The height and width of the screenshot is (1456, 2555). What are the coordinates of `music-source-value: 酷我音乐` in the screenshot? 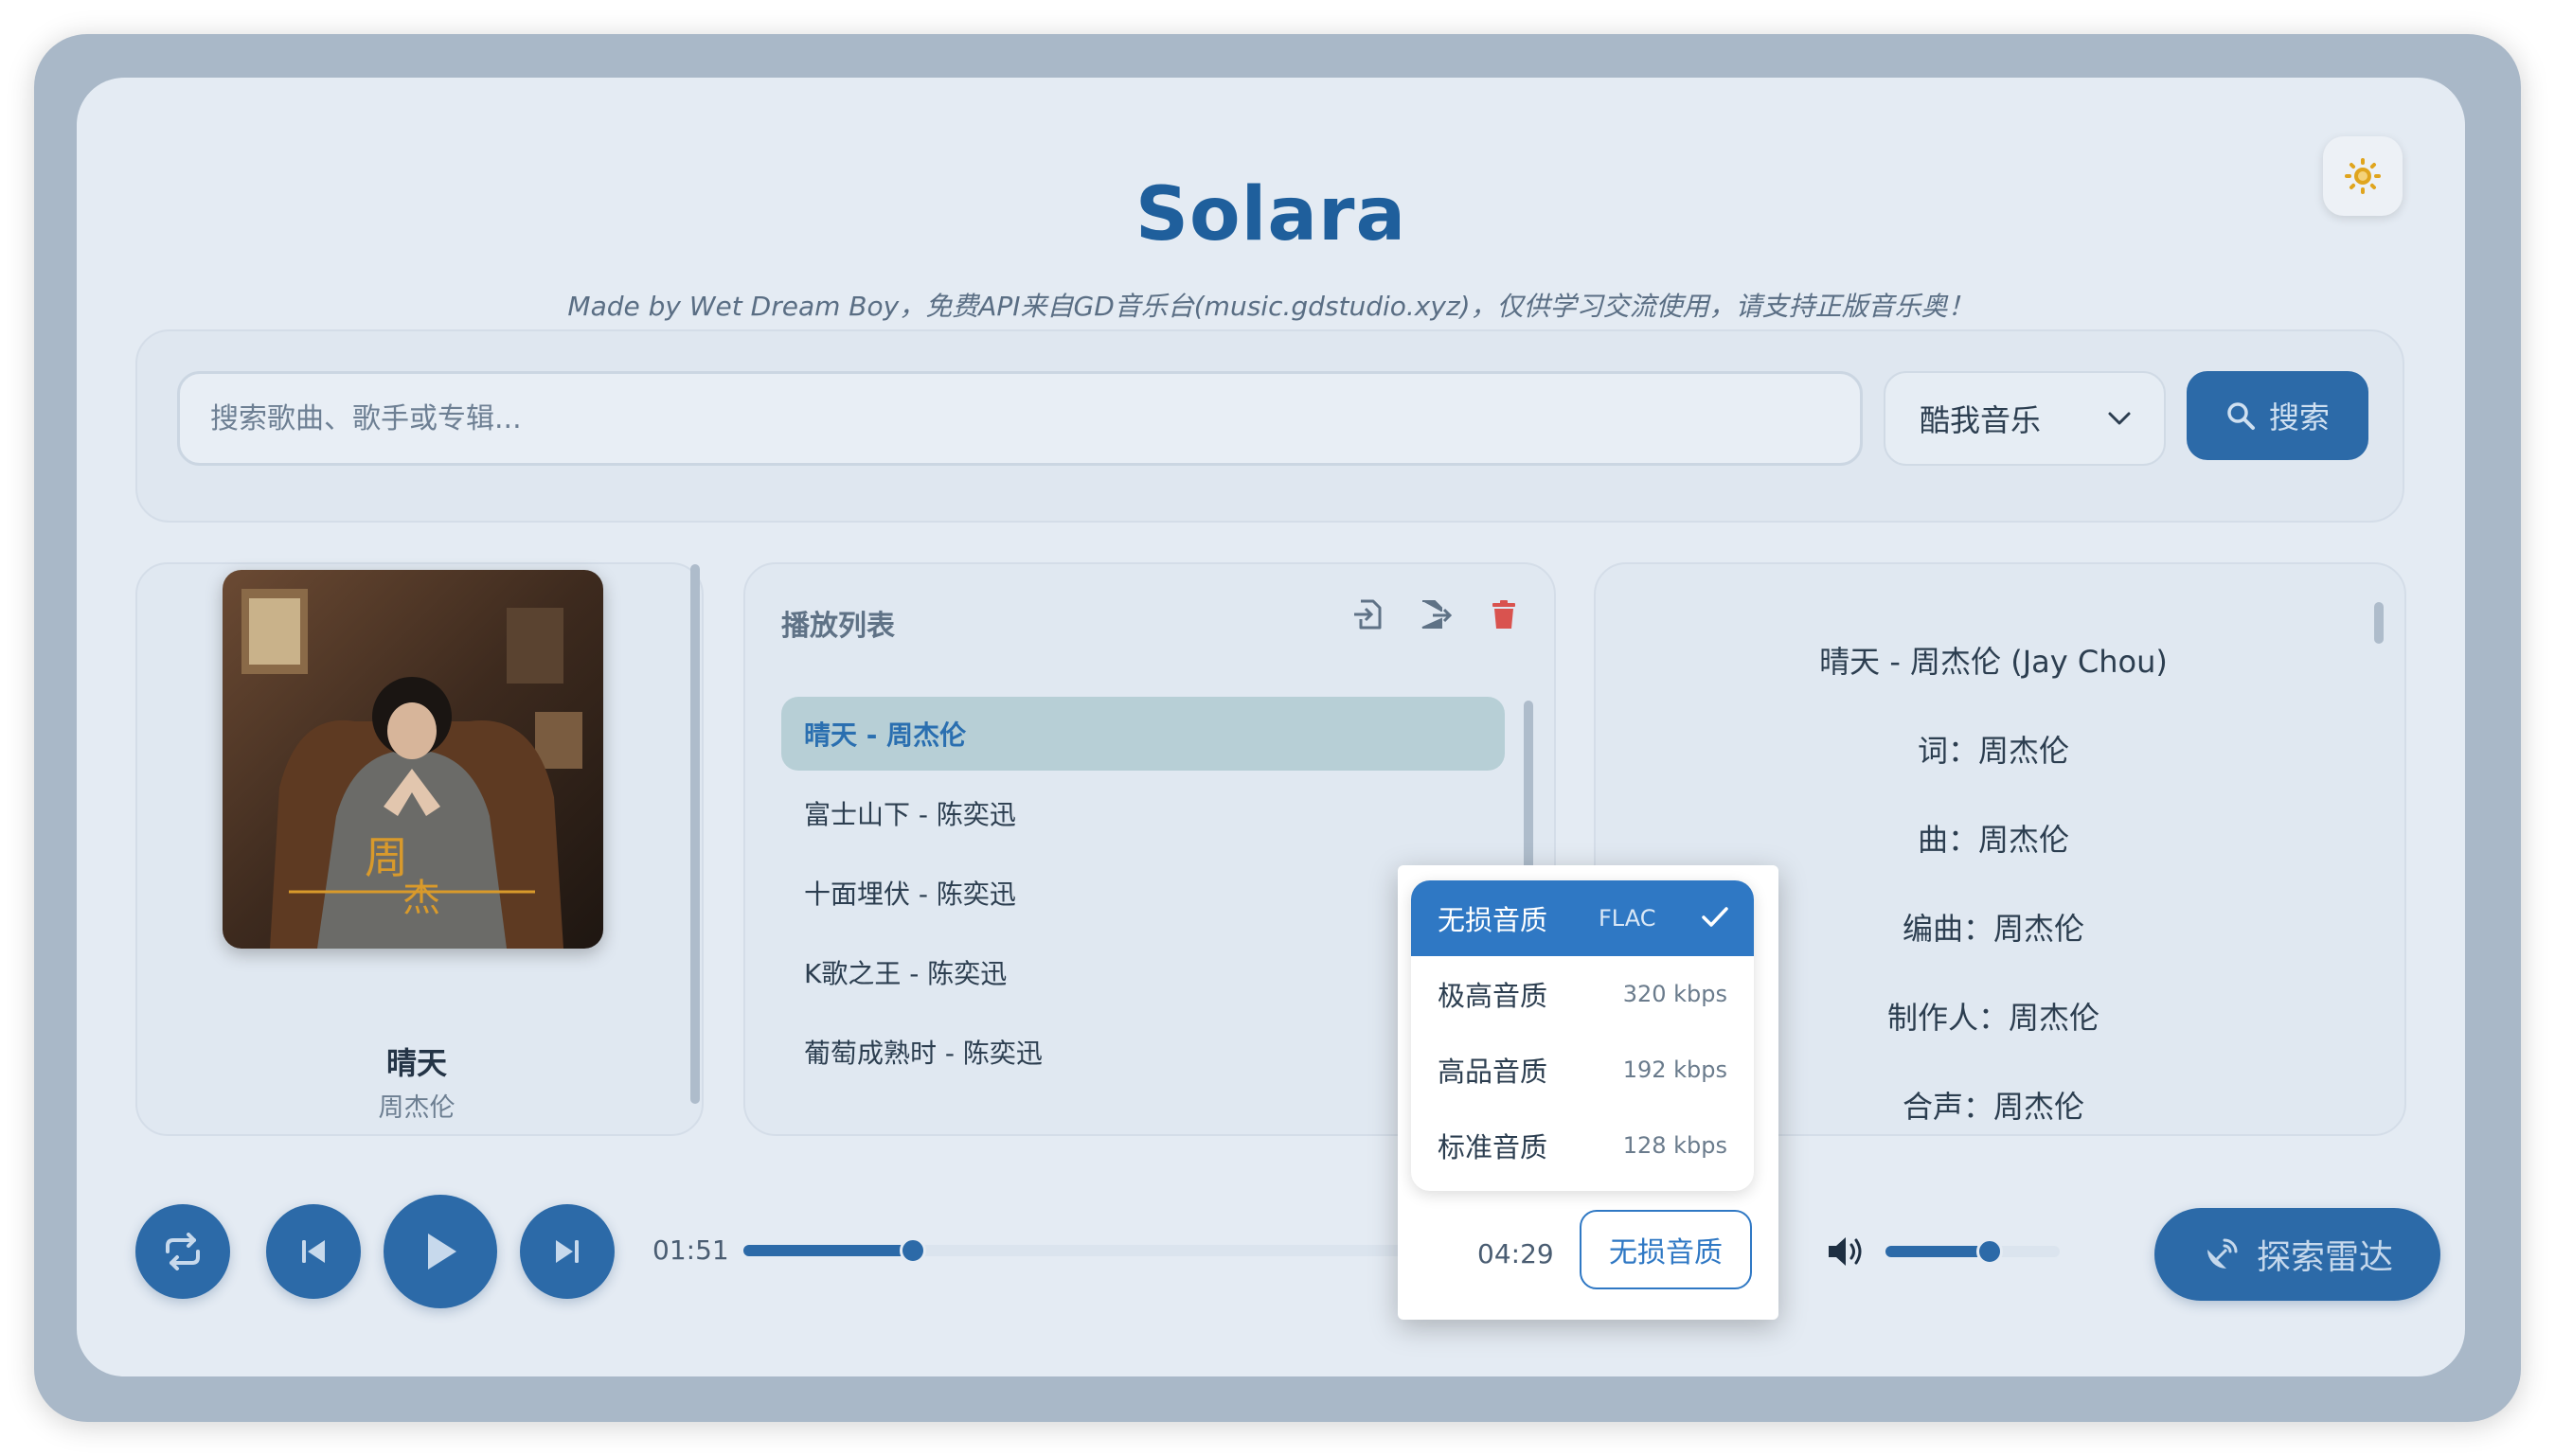 It's located at (1981, 420).